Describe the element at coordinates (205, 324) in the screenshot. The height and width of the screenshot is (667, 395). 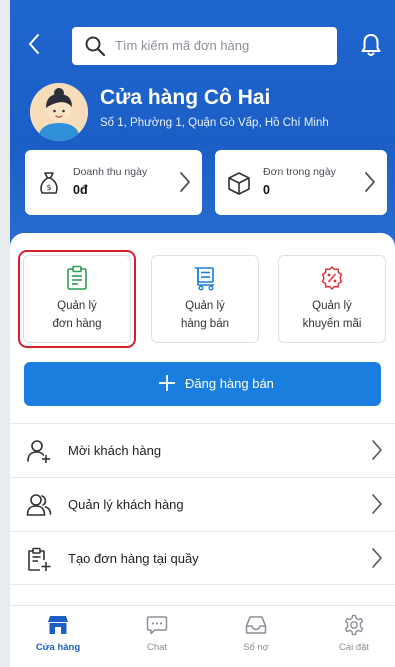
I see `tile-label-line2: hàng bán` at that location.